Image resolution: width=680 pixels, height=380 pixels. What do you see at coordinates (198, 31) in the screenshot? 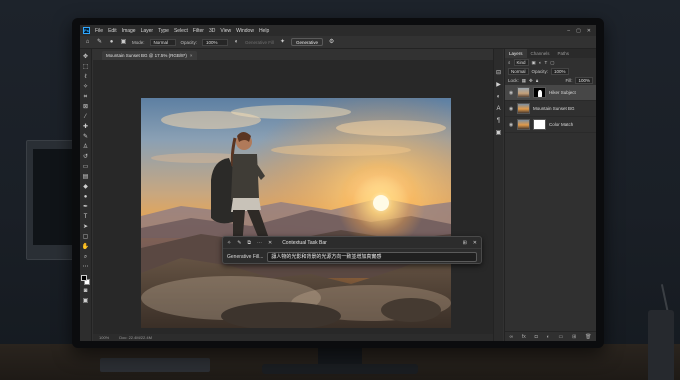
I see `menu-filter: Filter` at bounding box center [198, 31].